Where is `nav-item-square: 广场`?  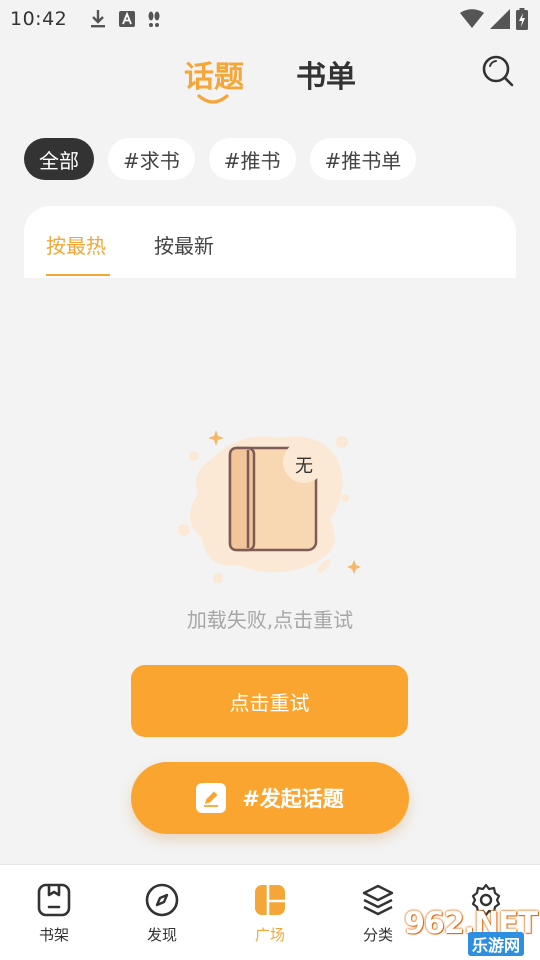
nav-item-square: 广场 is located at coordinates (270, 914).